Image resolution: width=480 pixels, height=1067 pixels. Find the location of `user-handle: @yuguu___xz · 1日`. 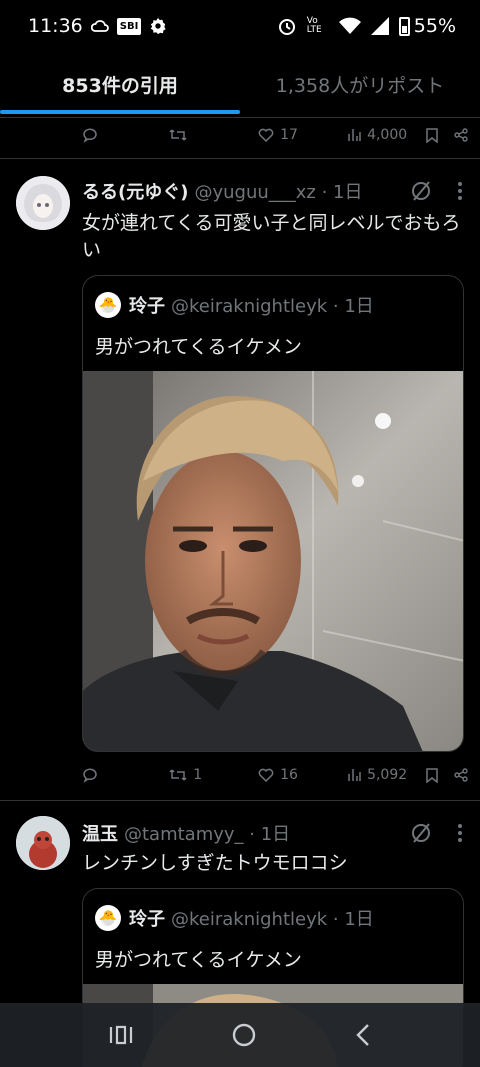

user-handle: @yuguu___xz · 1日 is located at coordinates (278, 191).